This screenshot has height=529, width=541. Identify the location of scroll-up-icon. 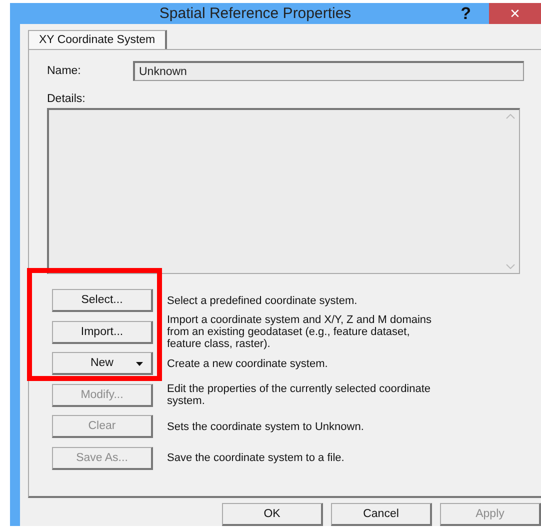
(510, 116).